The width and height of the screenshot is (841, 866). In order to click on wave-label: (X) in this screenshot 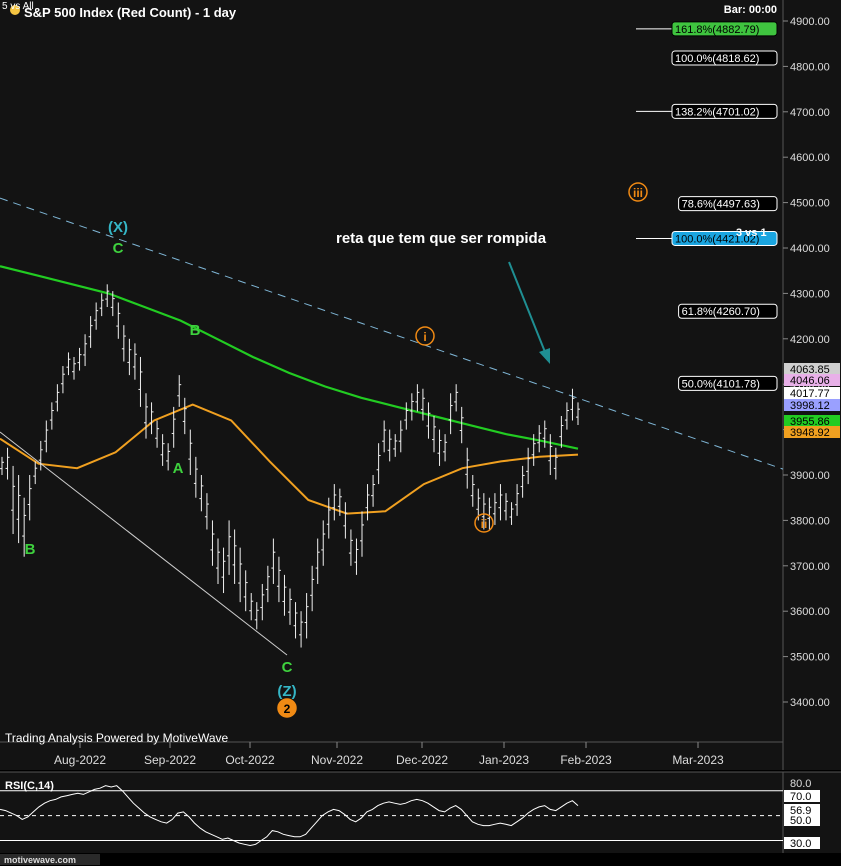, I will do `click(118, 227)`.